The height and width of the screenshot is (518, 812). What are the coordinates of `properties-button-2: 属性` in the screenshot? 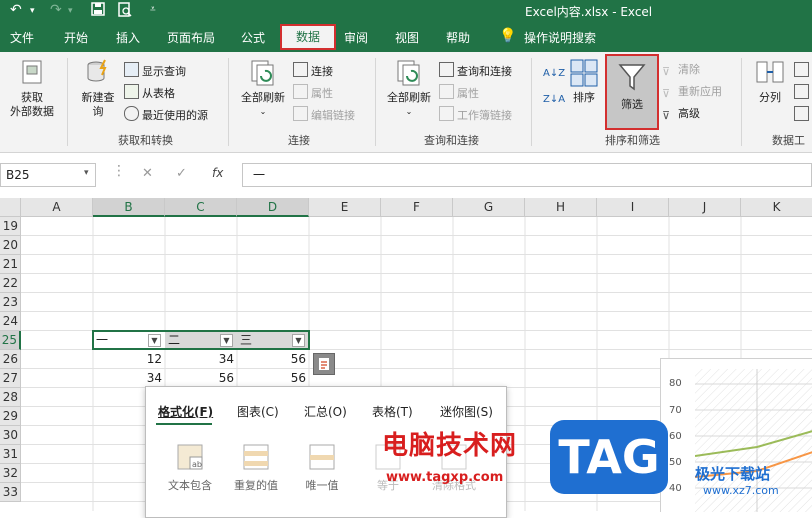 It's located at (459, 92).